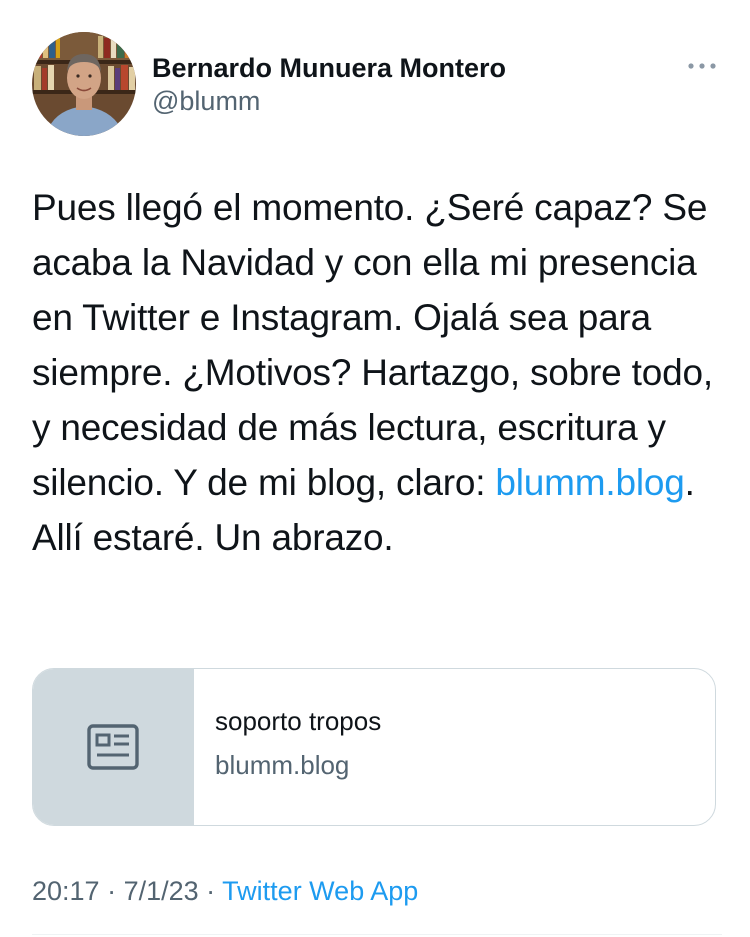  I want to click on more-options-button, so click(702, 66).